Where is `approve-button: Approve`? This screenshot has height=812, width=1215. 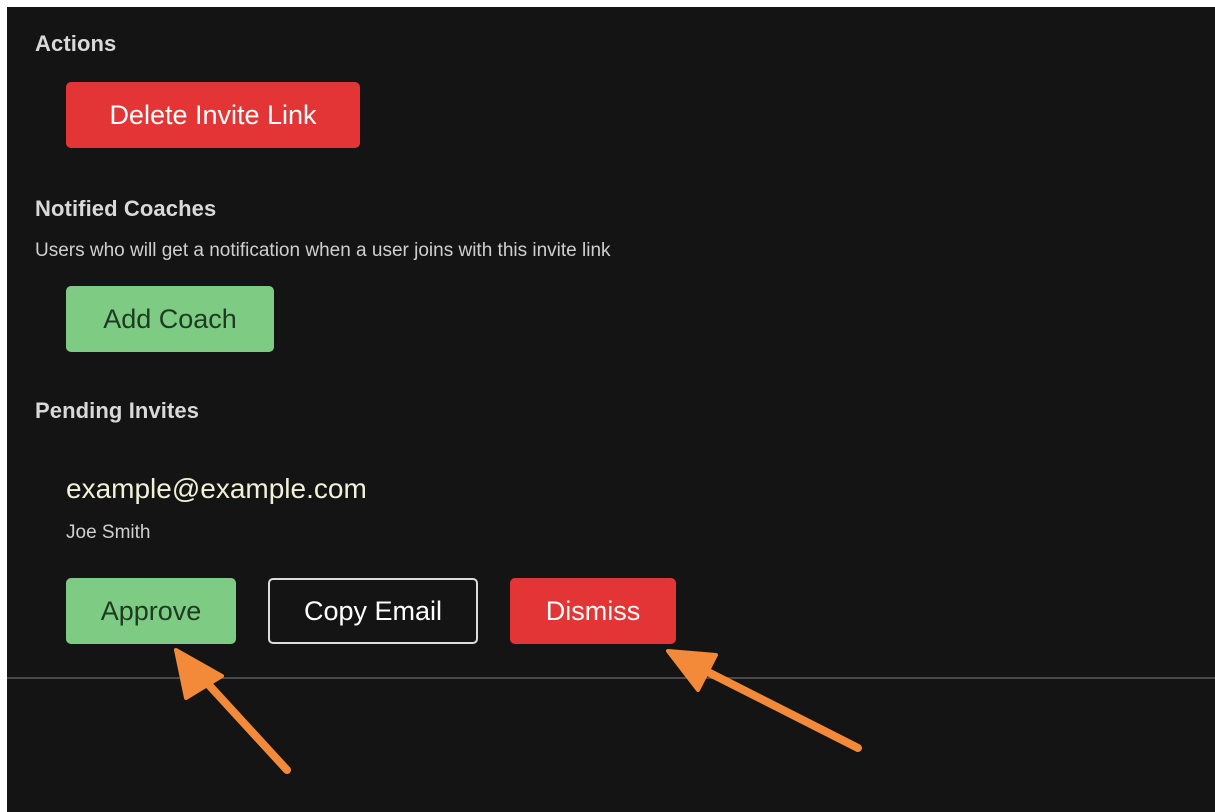
approve-button: Approve is located at coordinates (151, 611).